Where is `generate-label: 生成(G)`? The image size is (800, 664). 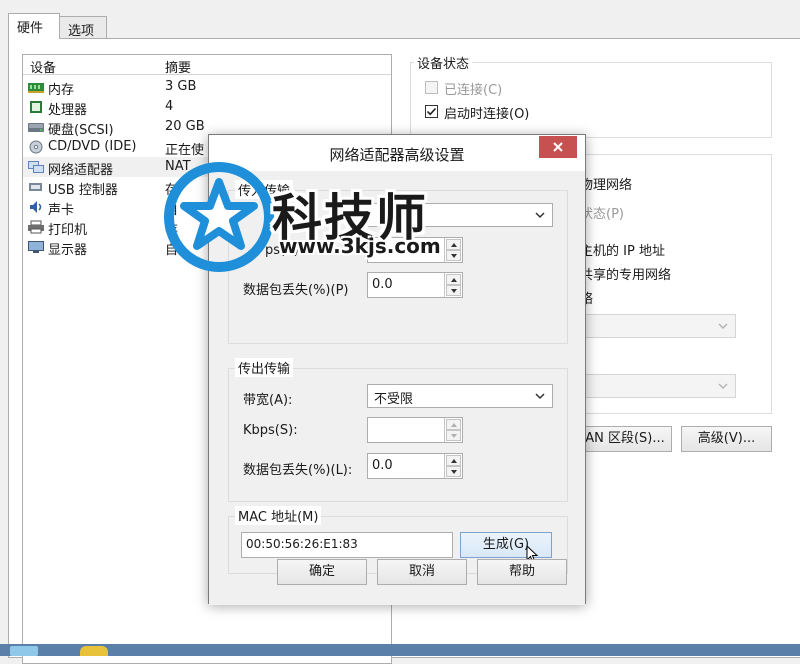 generate-label: 生成(G) is located at coordinates (506, 544).